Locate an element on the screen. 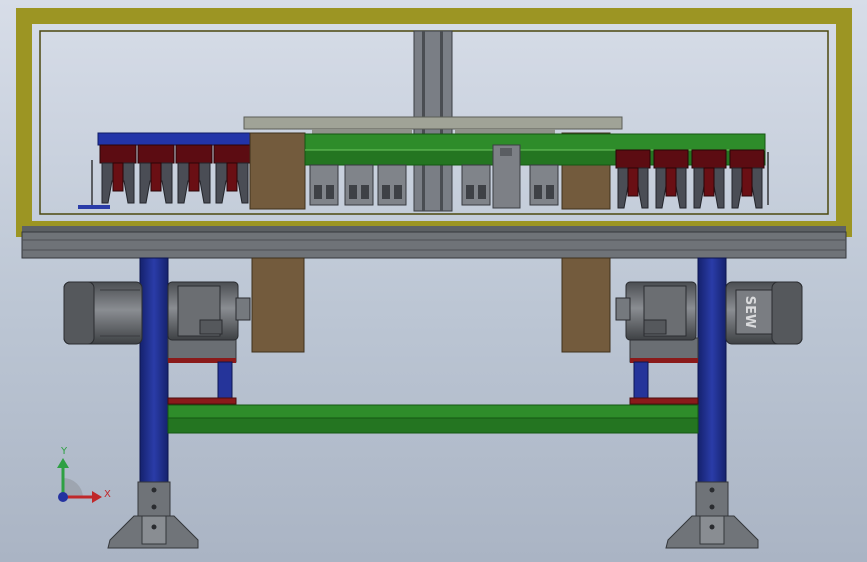 The height and width of the screenshot is (562, 867). left-parts is located at coordinates (164, 176).